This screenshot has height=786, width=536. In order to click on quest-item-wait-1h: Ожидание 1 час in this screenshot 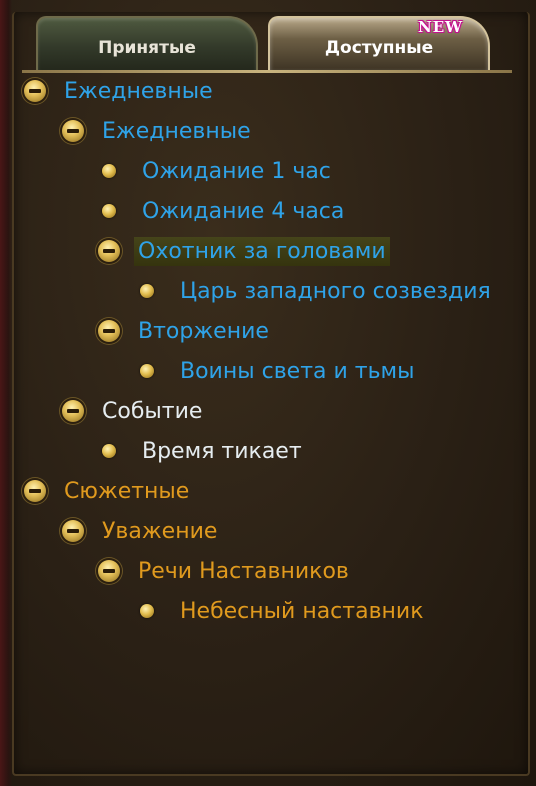, I will do `click(216, 171)`.